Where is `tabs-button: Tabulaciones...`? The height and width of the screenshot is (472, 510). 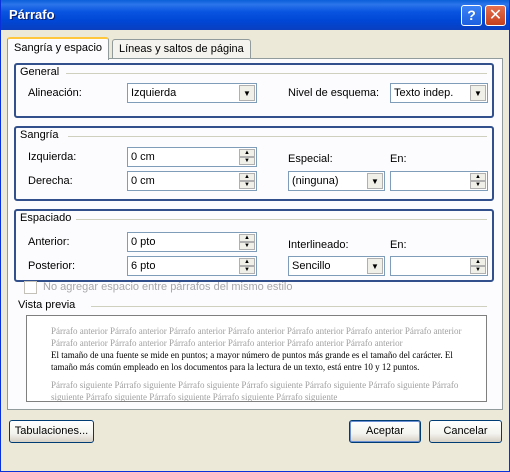 tabs-button: Tabulaciones... is located at coordinates (51, 431).